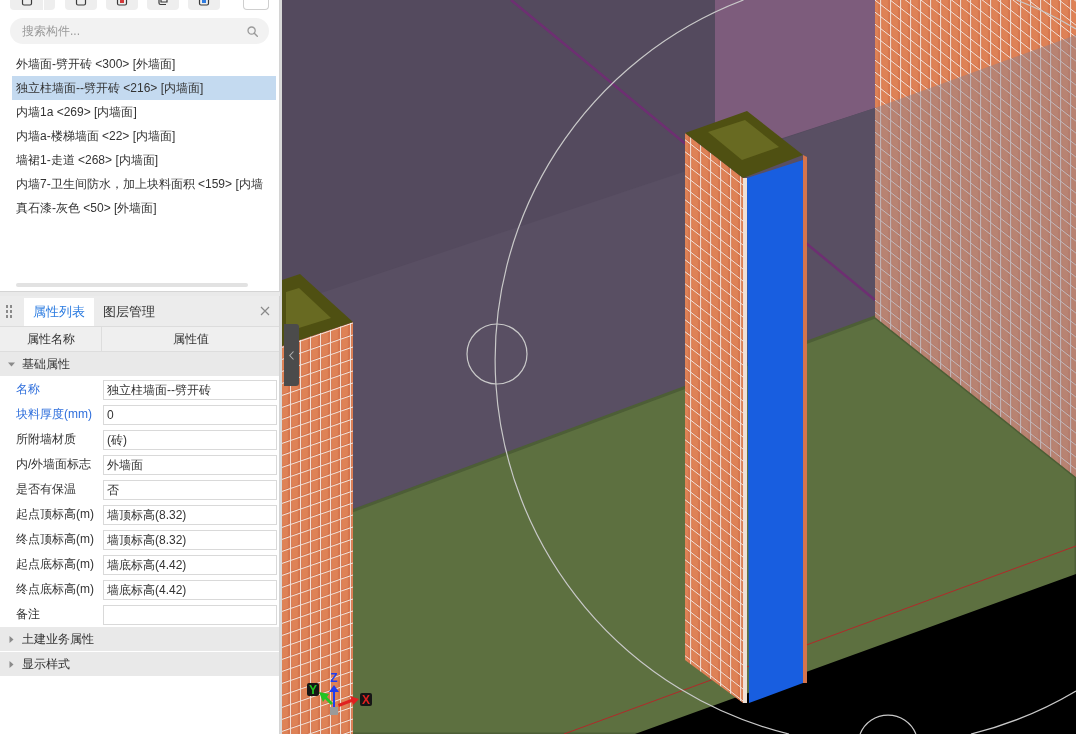 This screenshot has width=1076, height=734. What do you see at coordinates (190, 489) in the screenshot?
I see `property-value-field: 否` at bounding box center [190, 489].